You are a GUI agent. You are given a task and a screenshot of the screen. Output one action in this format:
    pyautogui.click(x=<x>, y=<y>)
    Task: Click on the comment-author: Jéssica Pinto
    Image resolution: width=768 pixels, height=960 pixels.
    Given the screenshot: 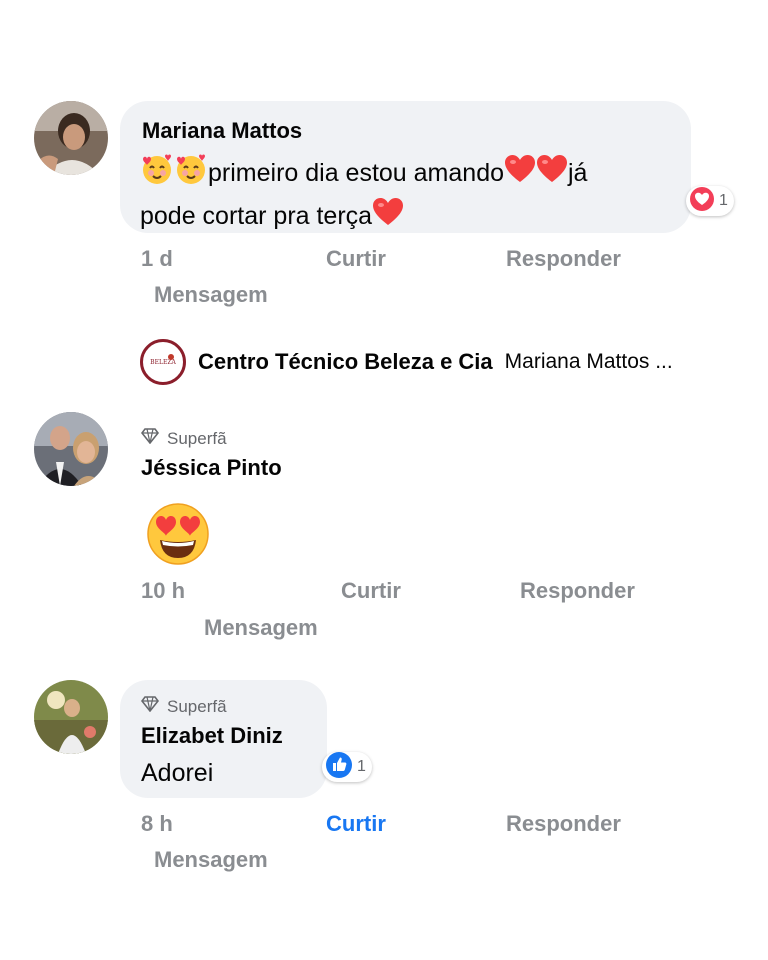 What is the action you would take?
    pyautogui.click(x=211, y=468)
    